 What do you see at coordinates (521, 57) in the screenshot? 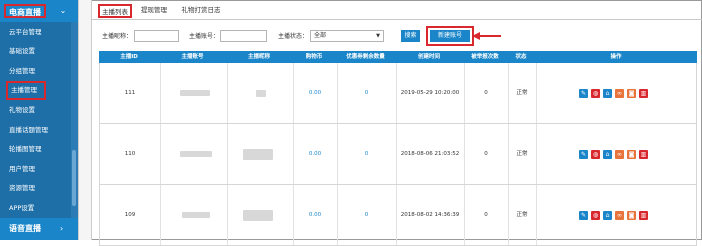
I see `col-header-status: 状态` at bounding box center [521, 57].